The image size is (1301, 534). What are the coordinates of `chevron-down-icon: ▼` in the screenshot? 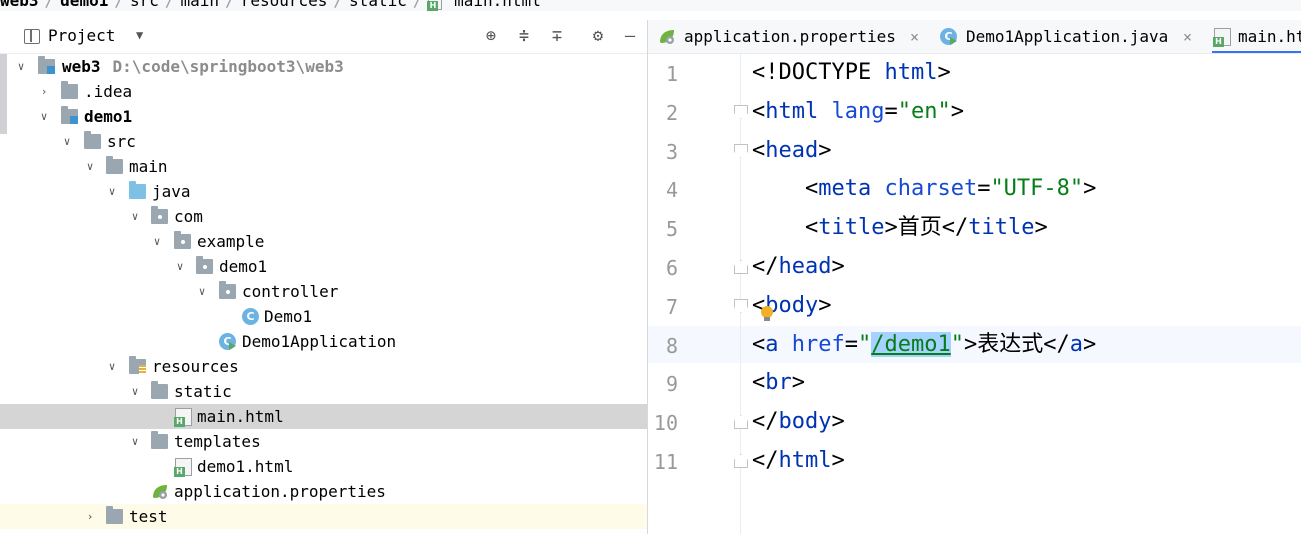 It's located at (139, 35).